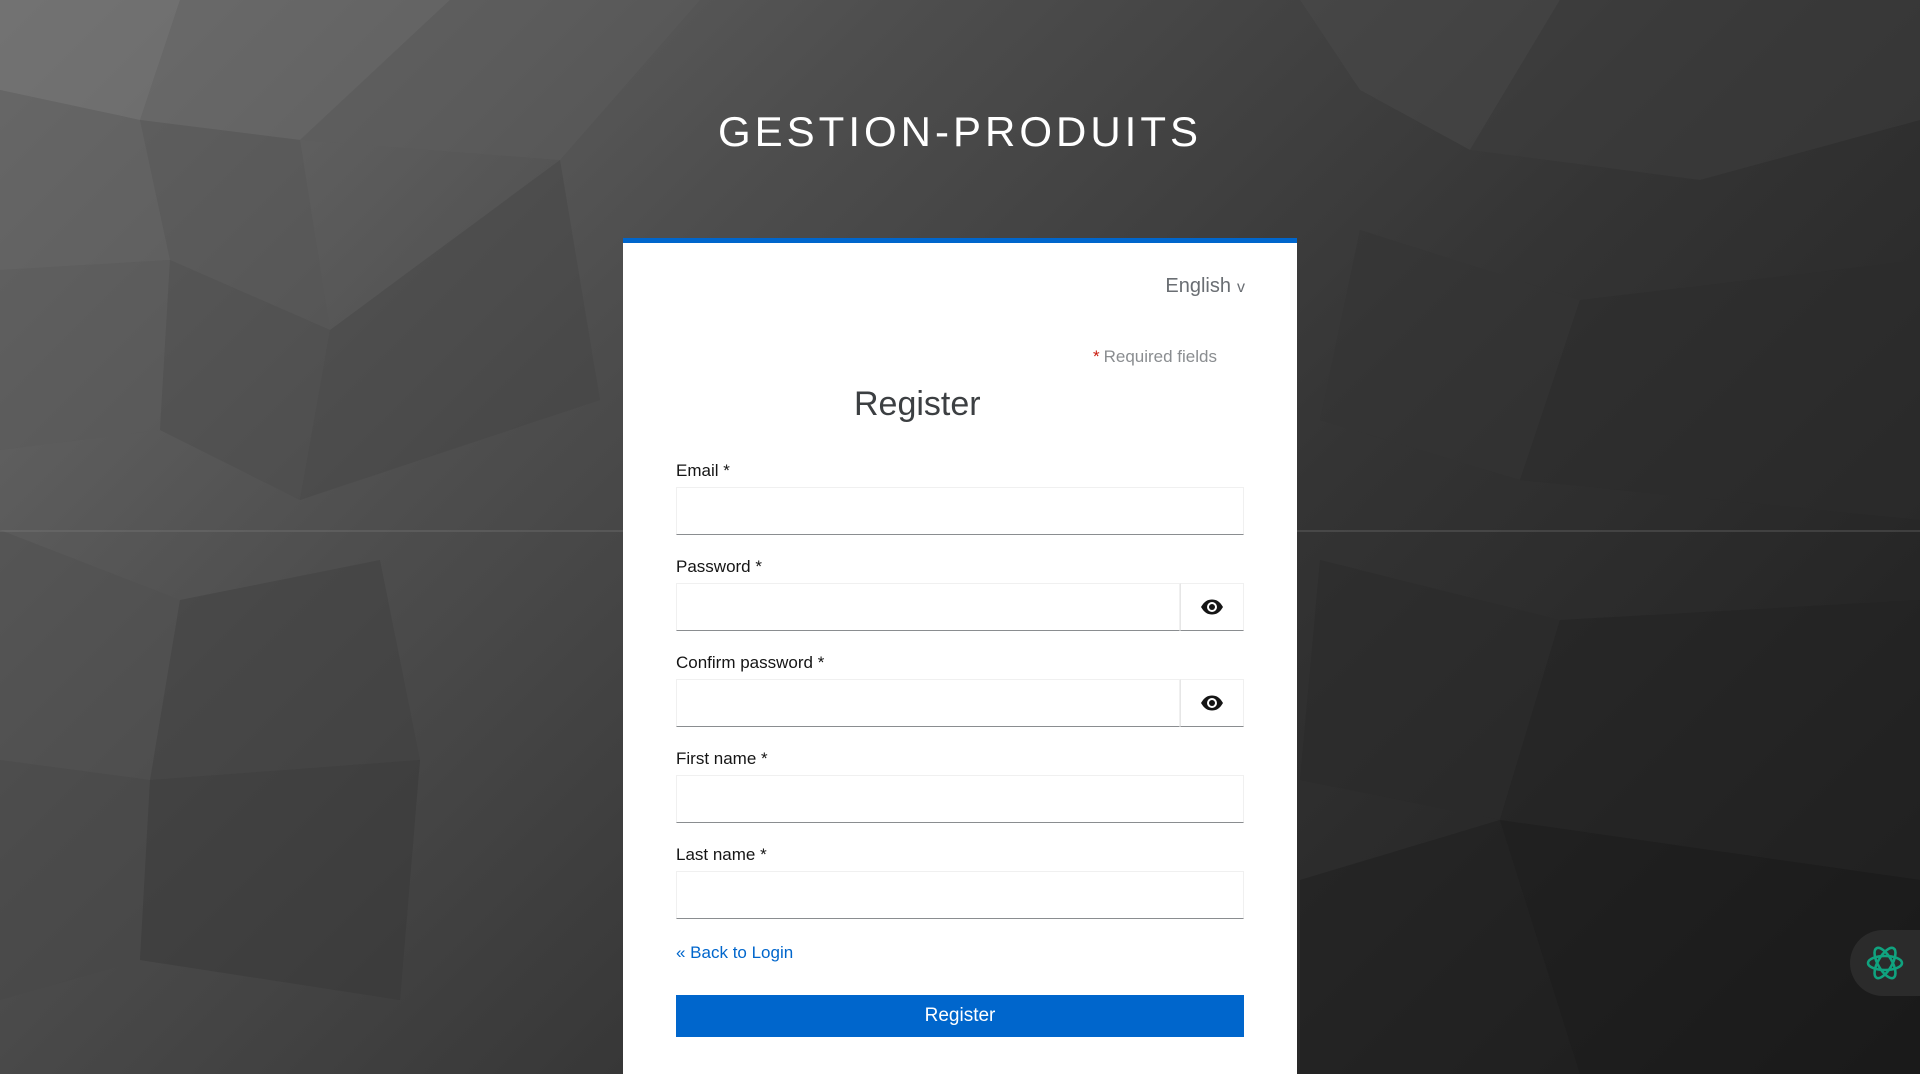 This screenshot has height=1074, width=1920. What do you see at coordinates (719, 566) in the screenshot?
I see `password-label: Password *` at bounding box center [719, 566].